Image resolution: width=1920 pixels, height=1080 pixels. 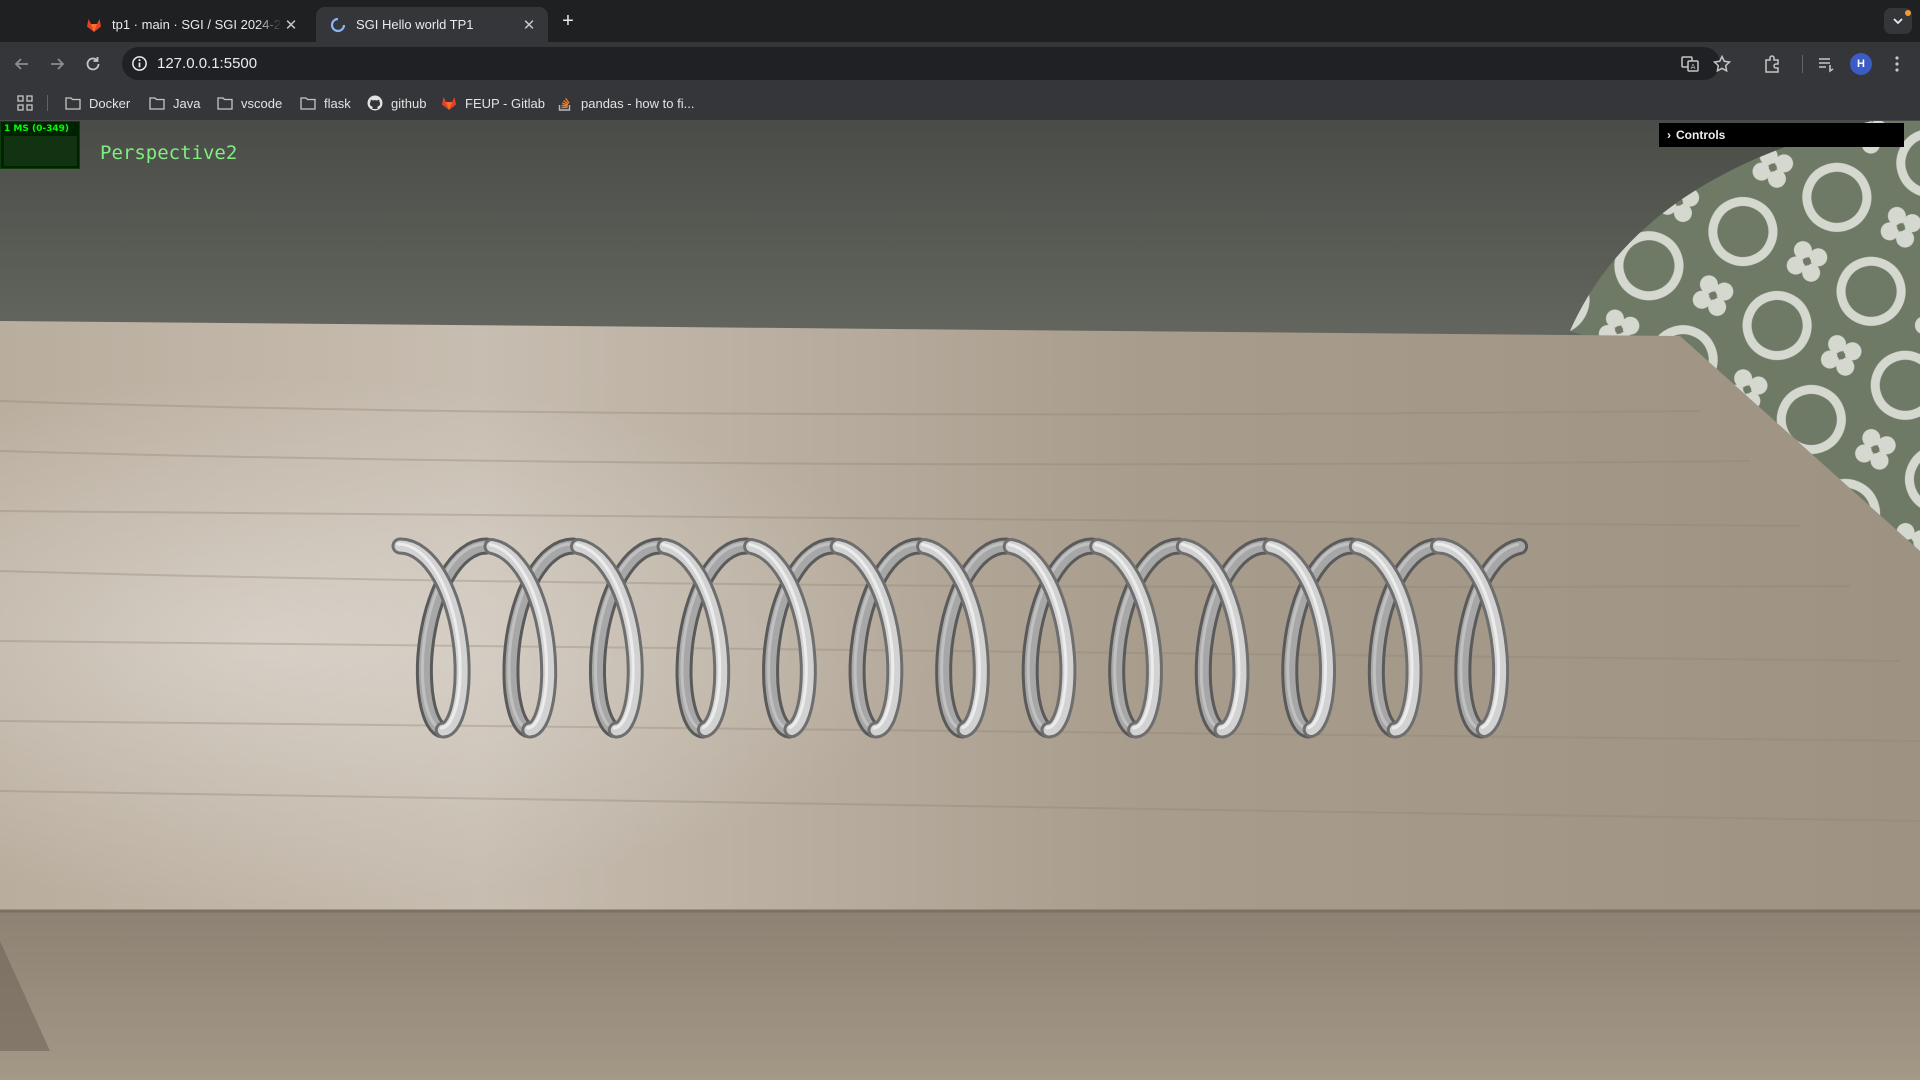 I want to click on profile-avatar: H, so click(x=1861, y=64).